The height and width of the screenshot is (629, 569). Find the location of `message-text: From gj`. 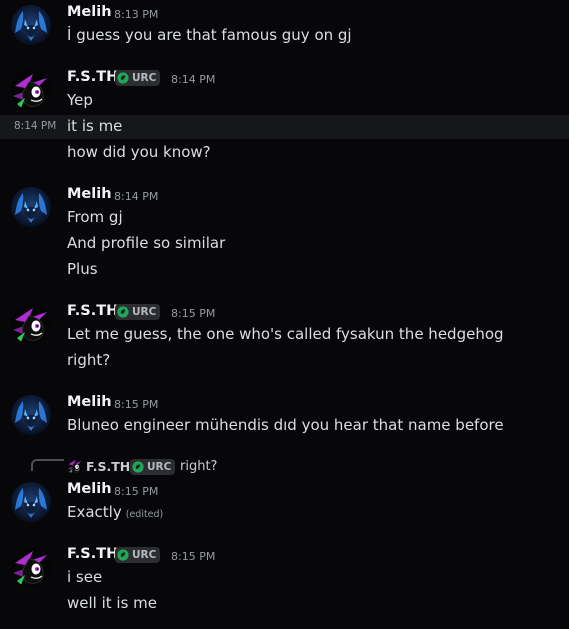

message-text: From gj is located at coordinates (95, 217).